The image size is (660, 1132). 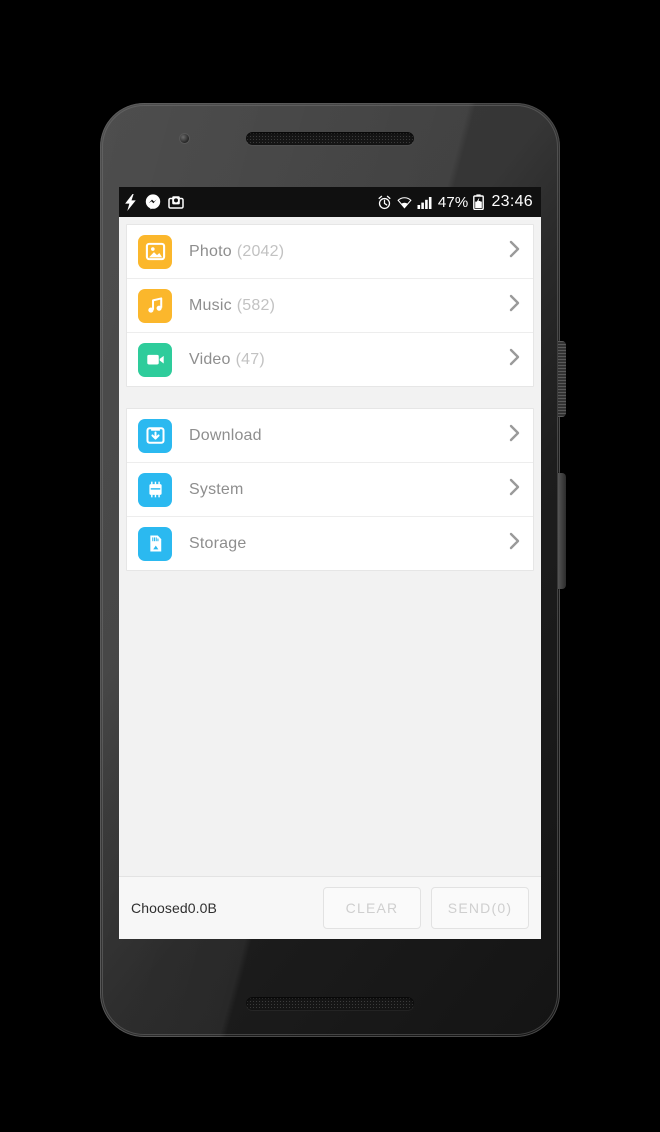 What do you see at coordinates (426, 908) in the screenshot?
I see `bottom-buttons: CLEAR SEND(0)` at bounding box center [426, 908].